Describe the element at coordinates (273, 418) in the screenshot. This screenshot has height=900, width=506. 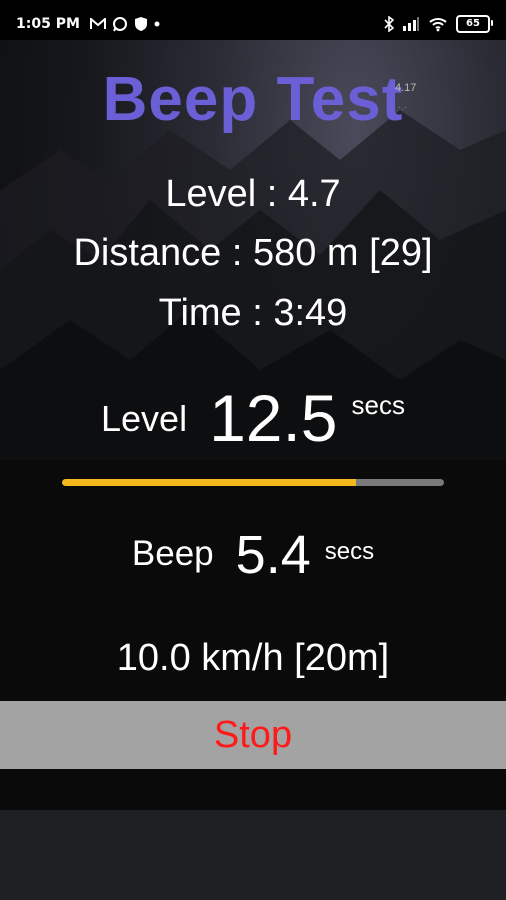
I see `level-timer-value: 12.5` at that location.